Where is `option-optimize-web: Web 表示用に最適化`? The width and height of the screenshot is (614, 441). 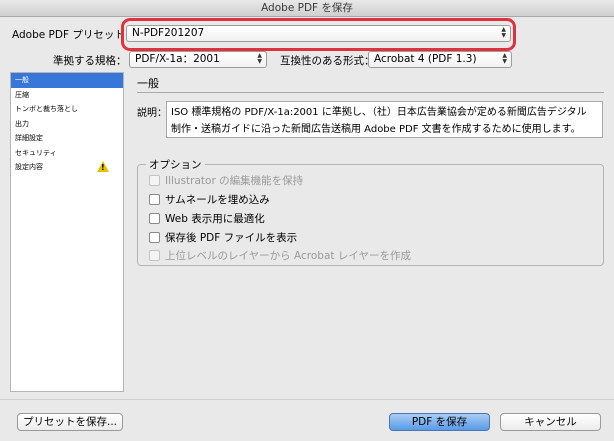
option-optimize-web: Web 表示用に最適化 is located at coordinates (207, 218).